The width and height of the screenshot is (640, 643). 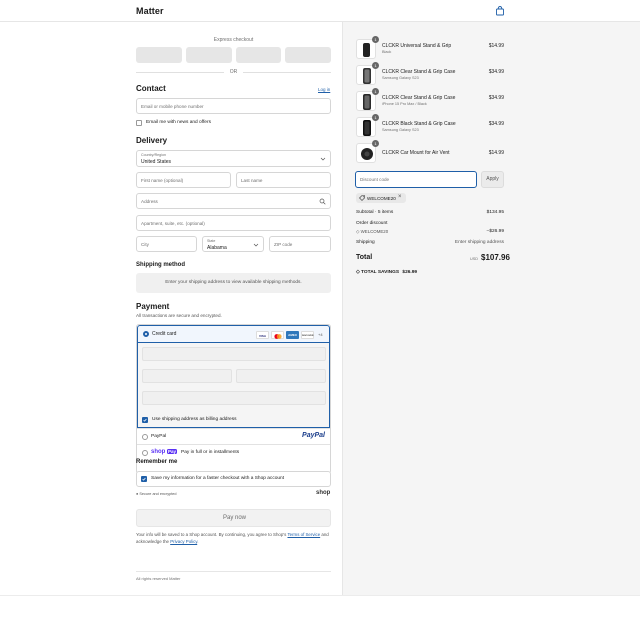 What do you see at coordinates (375, 212) in the screenshot?
I see `subtotal-label: Subtotal · 5 items` at bounding box center [375, 212].